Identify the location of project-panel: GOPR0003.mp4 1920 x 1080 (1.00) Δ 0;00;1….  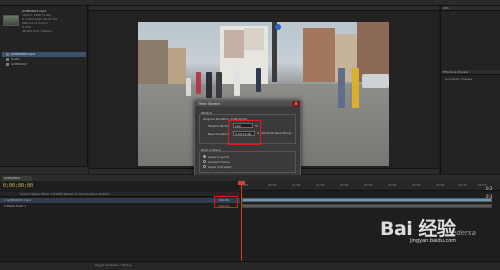
(44, 90).